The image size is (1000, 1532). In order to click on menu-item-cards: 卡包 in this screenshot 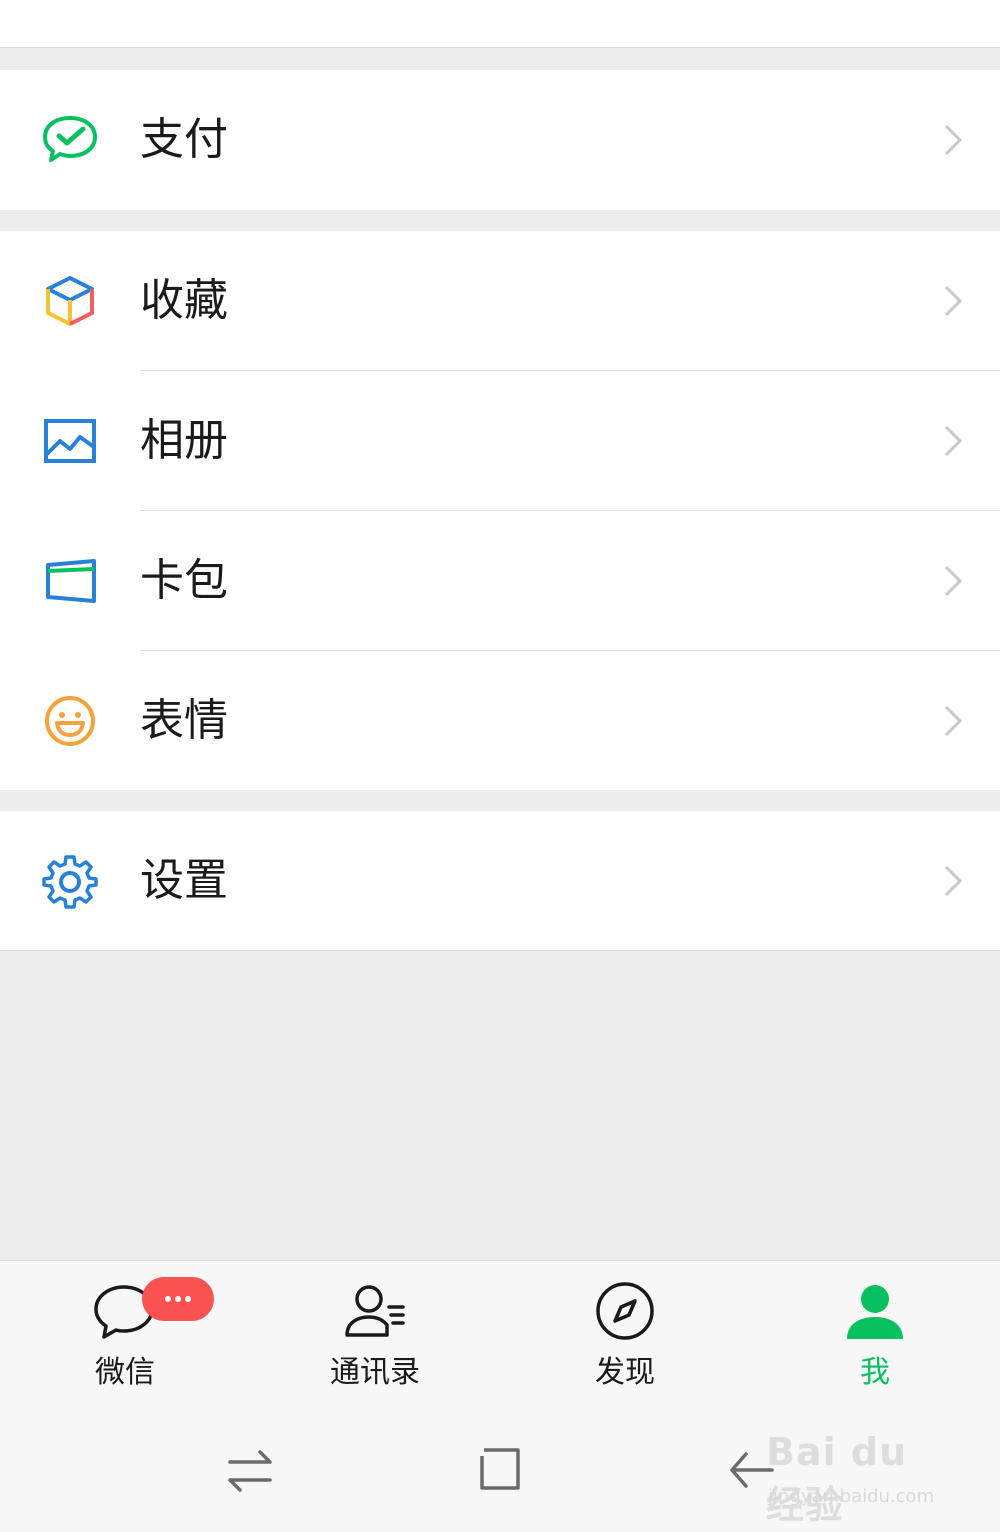, I will do `click(500, 581)`.